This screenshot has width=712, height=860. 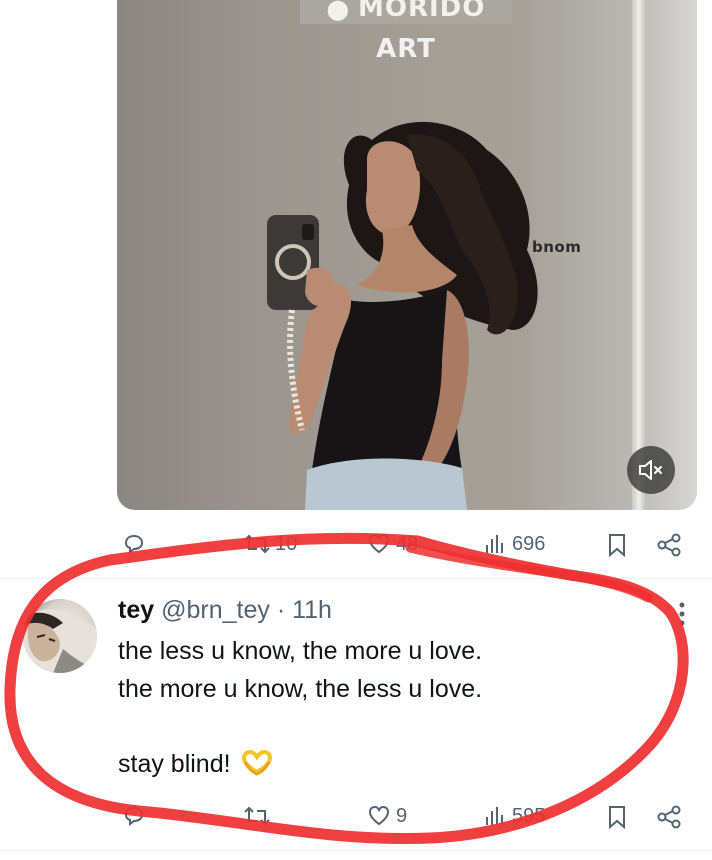 What do you see at coordinates (398, 765) in the screenshot?
I see `tweet-line-last: stay blind!` at bounding box center [398, 765].